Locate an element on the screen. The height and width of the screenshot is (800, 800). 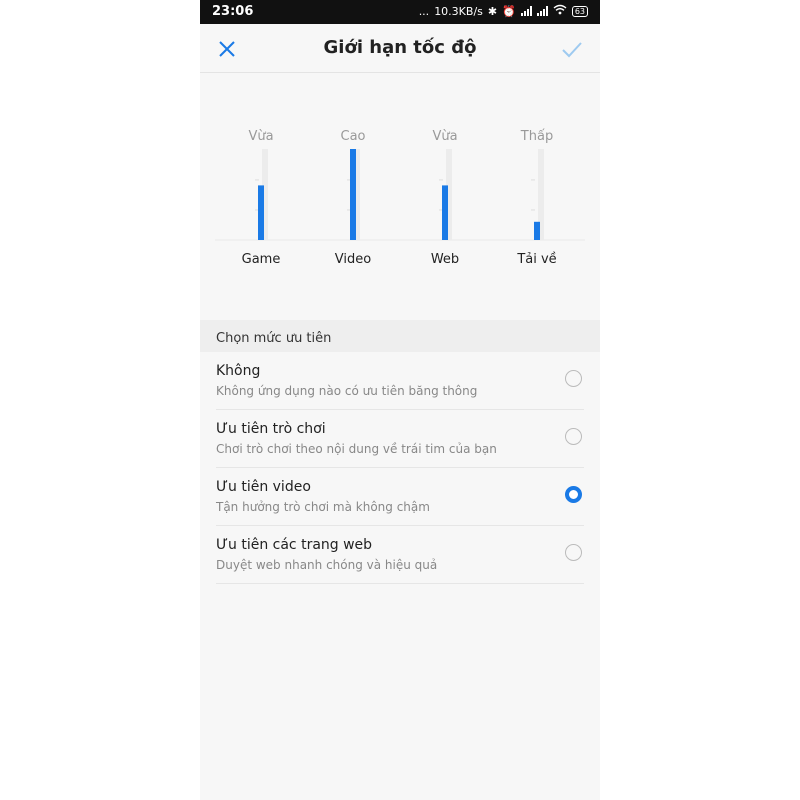
bar-category-label: Tải về is located at coordinates (536, 259).